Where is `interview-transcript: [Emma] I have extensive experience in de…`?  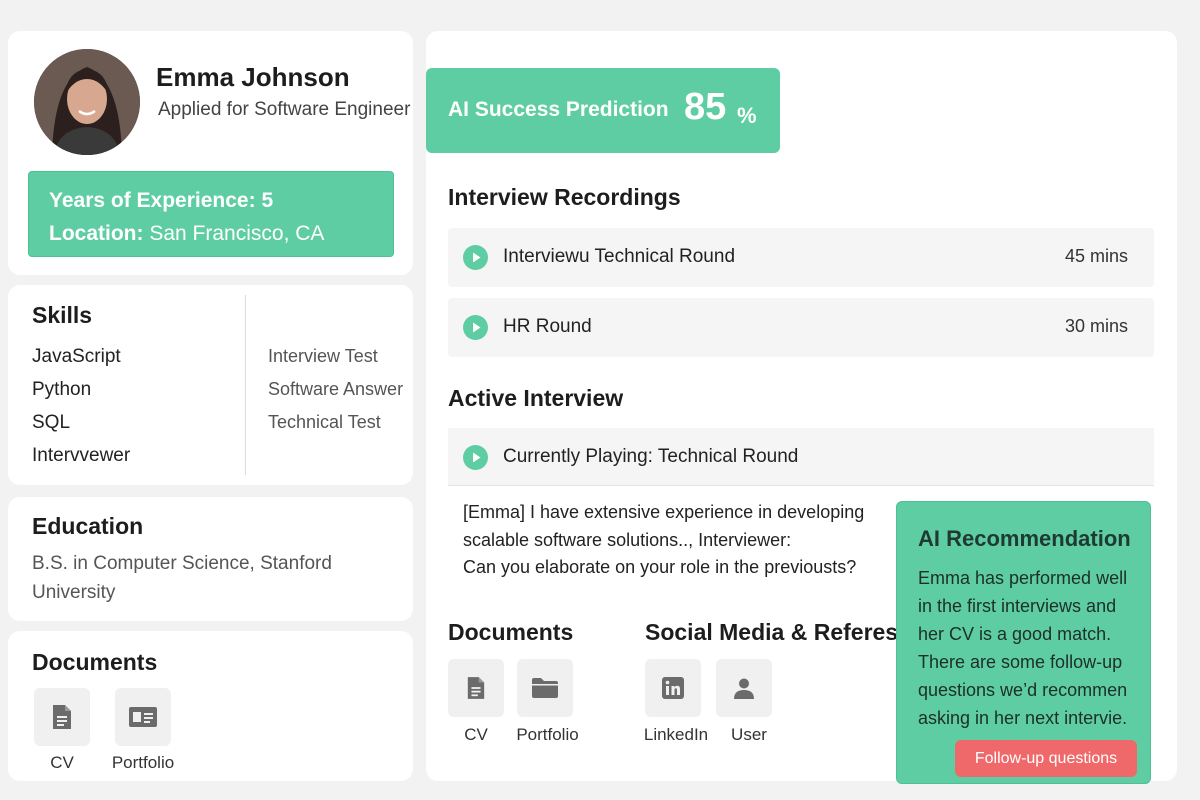
interview-transcript: [Emma] I have extensive experience in de… is located at coordinates (673, 540).